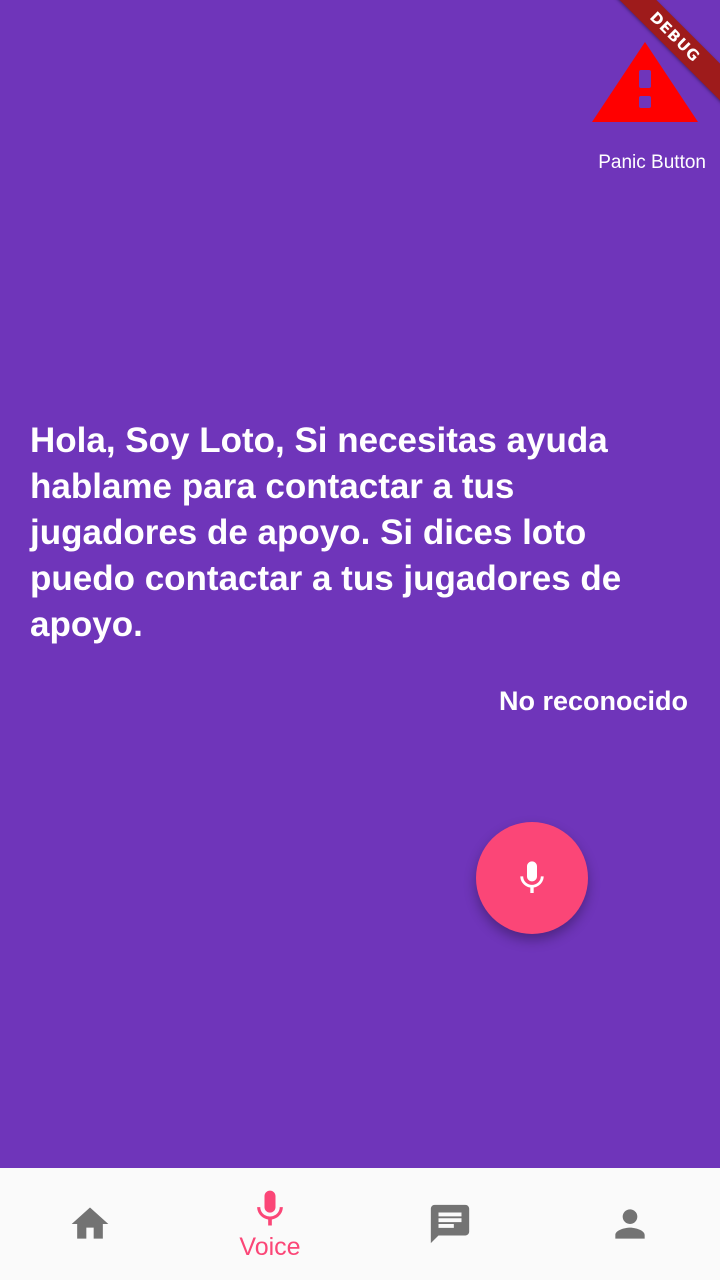 Image resolution: width=720 pixels, height=1280 pixels. I want to click on person-icon, so click(630, 1224).